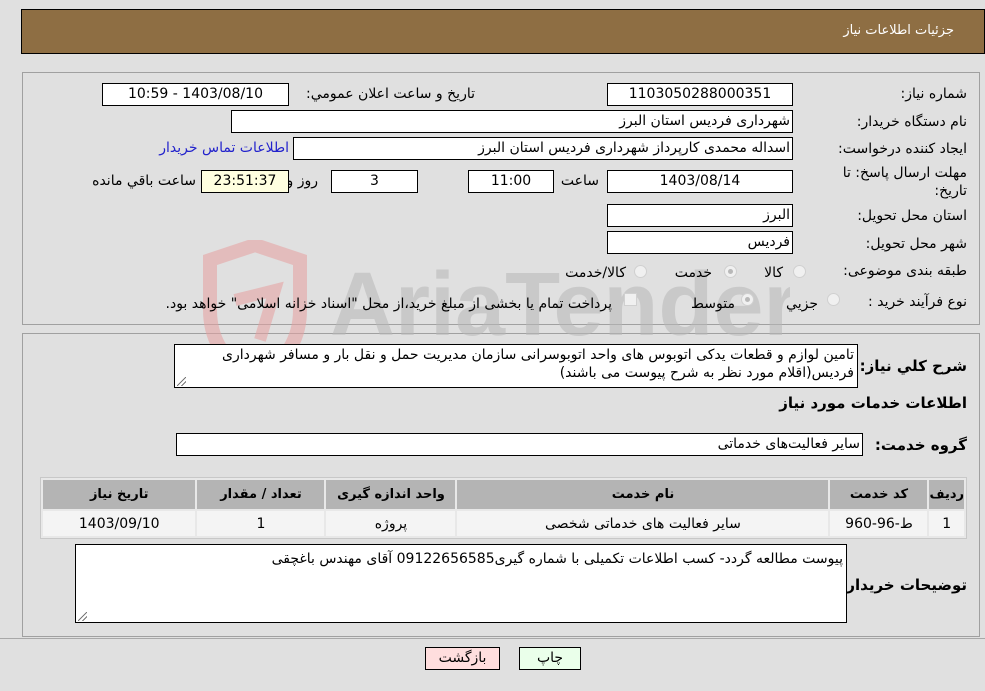  I want to click on treasury-checkbox, so click(630, 299).